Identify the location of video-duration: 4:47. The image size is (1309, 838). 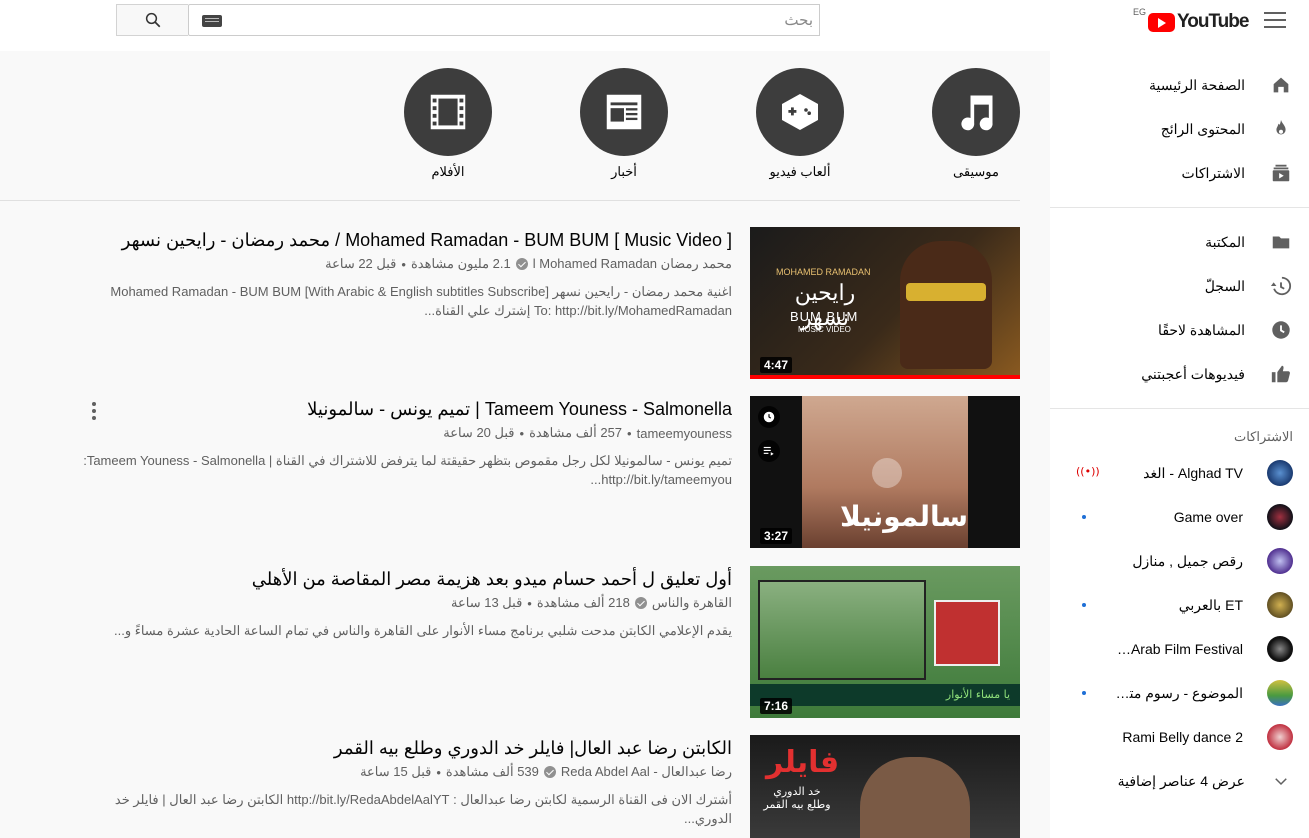
(775, 365).